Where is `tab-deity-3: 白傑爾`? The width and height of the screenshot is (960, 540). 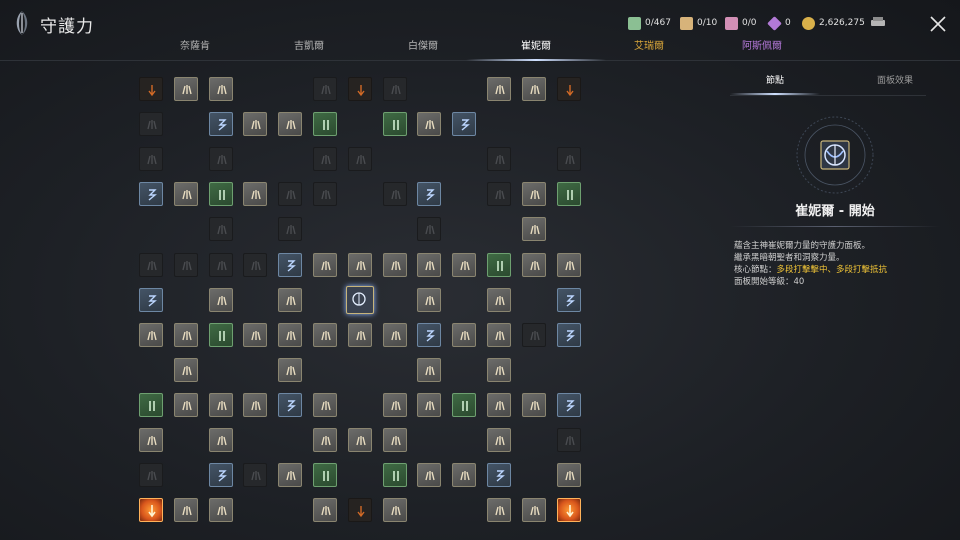
tab-deity-3: 白傑爾 is located at coordinates (423, 47).